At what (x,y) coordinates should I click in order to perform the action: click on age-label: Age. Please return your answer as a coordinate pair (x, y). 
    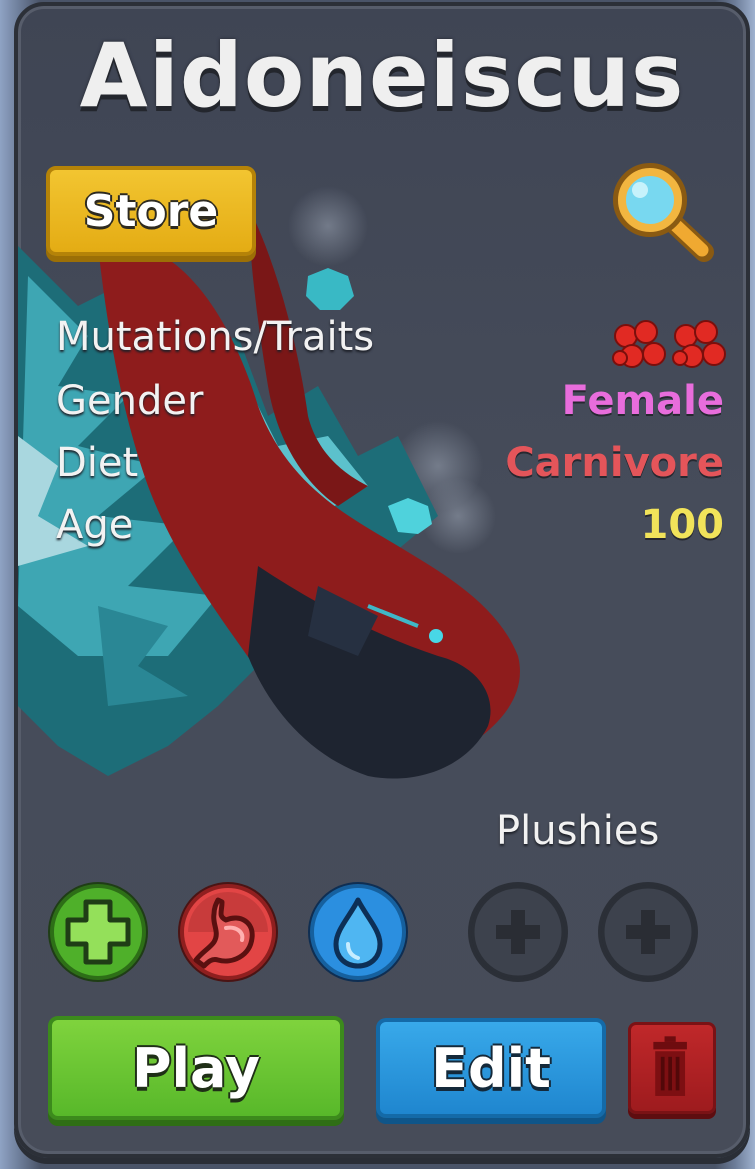
    Looking at the image, I should click on (95, 525).